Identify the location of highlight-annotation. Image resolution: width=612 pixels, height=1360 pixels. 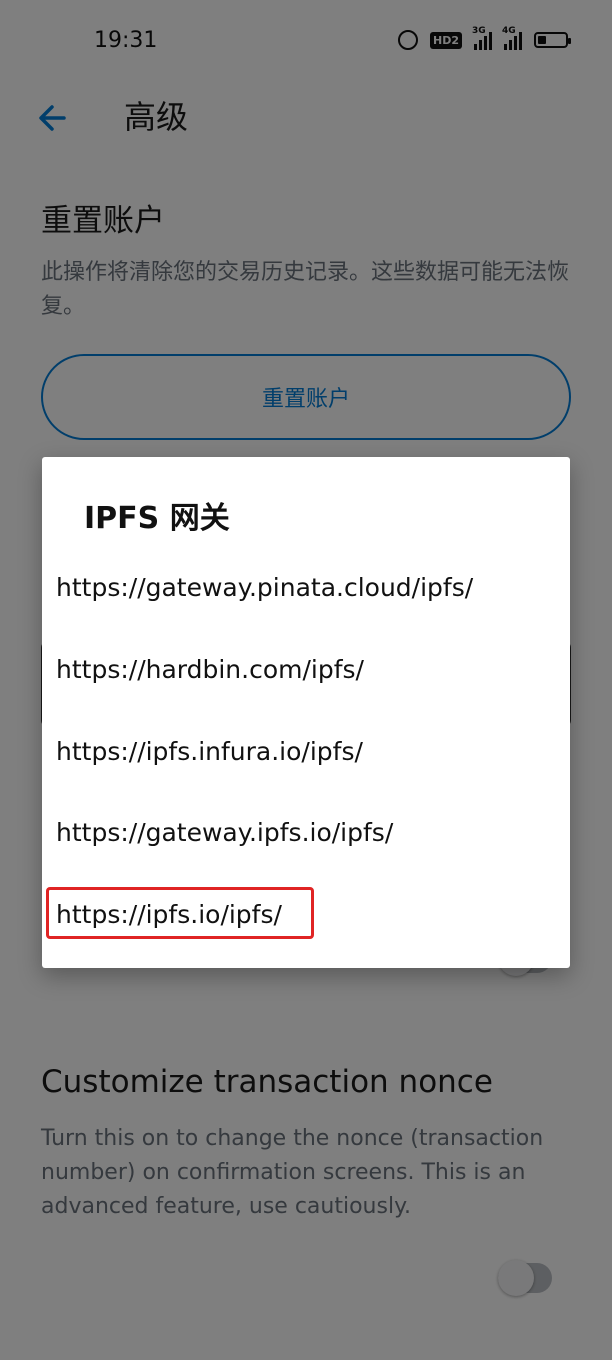
(180, 913).